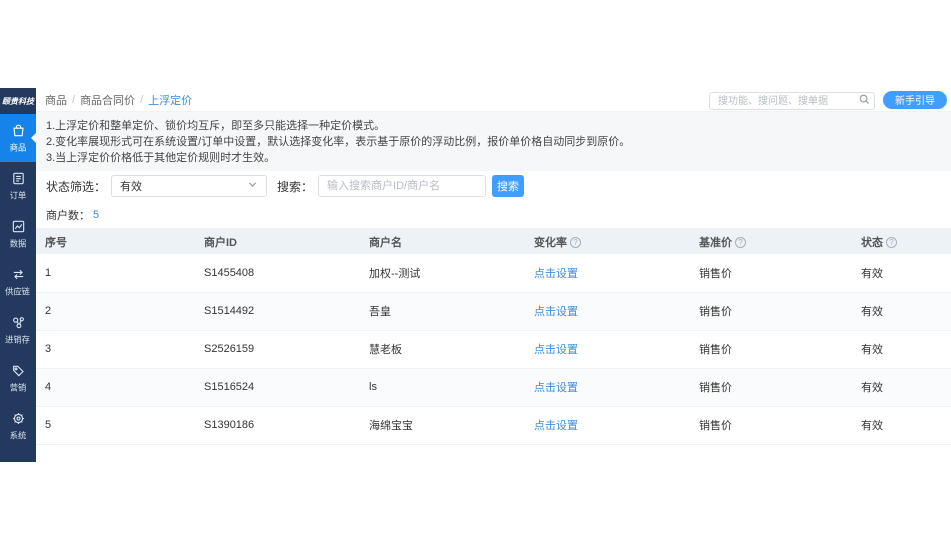 The image size is (951, 551). I want to click on table-row: 4 S1516524 ls 点击设置 销售价 有效, so click(493, 387).